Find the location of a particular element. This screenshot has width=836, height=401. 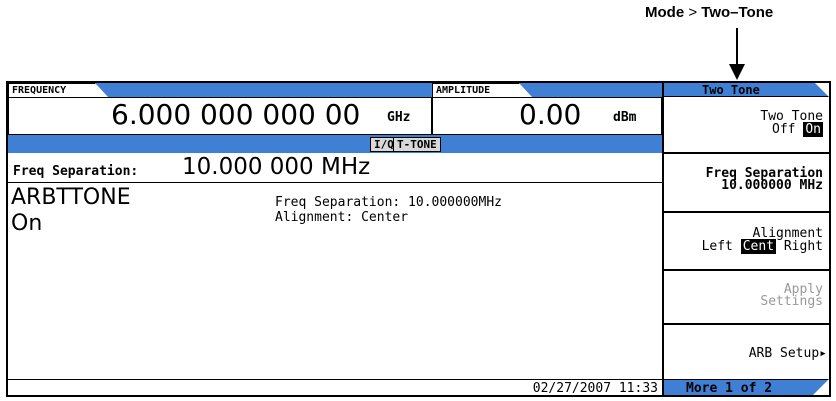

softkey-arb-setup: ARB Setup▸ is located at coordinates (746, 352).